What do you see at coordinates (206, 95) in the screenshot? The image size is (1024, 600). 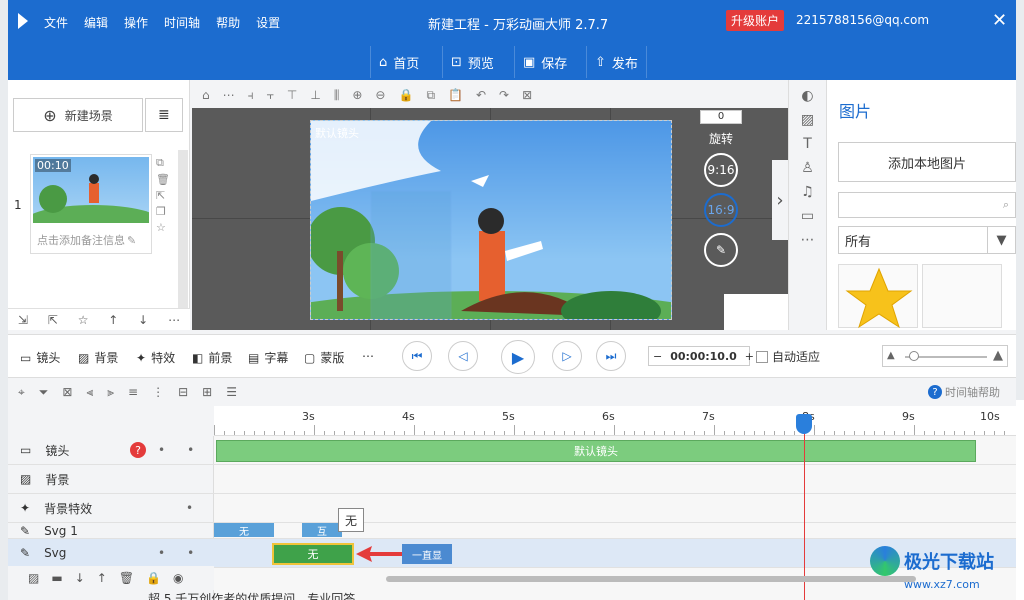 I see `home-view-icon: ⌂` at bounding box center [206, 95].